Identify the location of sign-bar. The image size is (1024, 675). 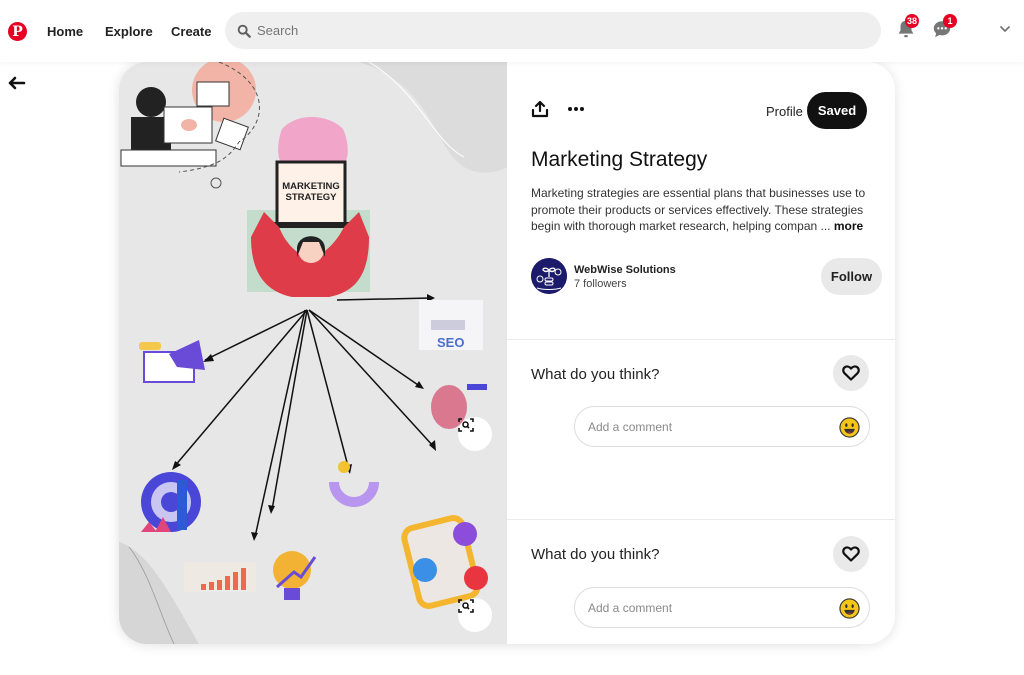
(311, 225).